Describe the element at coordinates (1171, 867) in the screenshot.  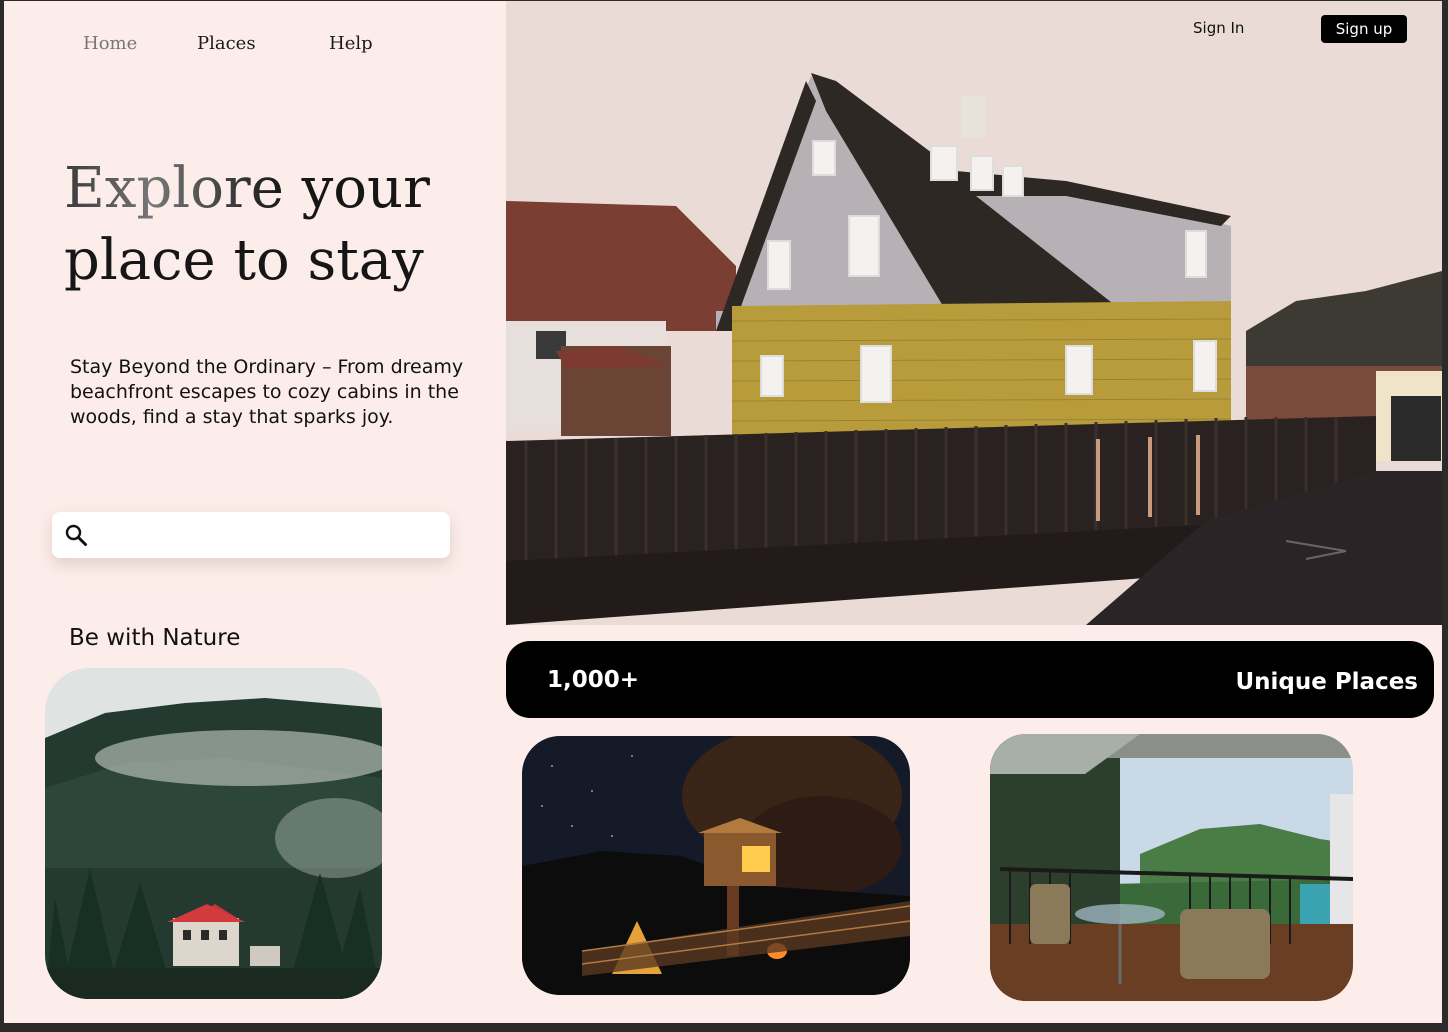
I see `balcony-view-image` at that location.